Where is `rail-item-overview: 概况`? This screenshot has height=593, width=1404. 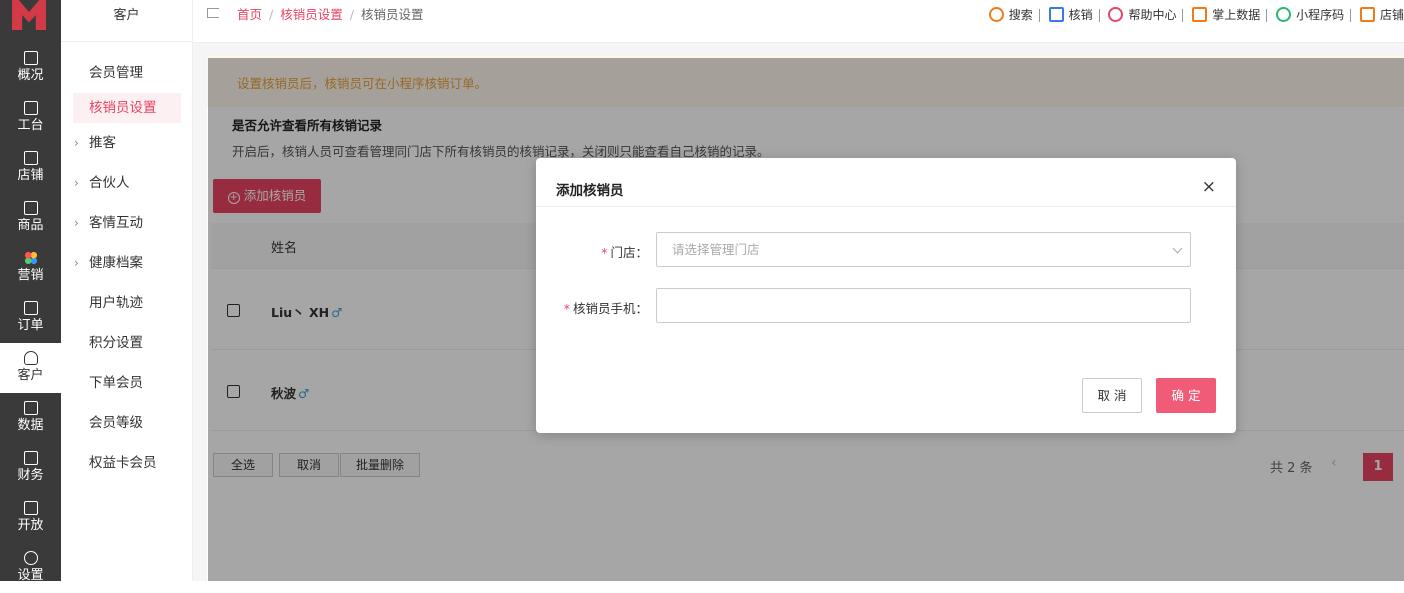
rail-item-overview: 概况 is located at coordinates (30, 68).